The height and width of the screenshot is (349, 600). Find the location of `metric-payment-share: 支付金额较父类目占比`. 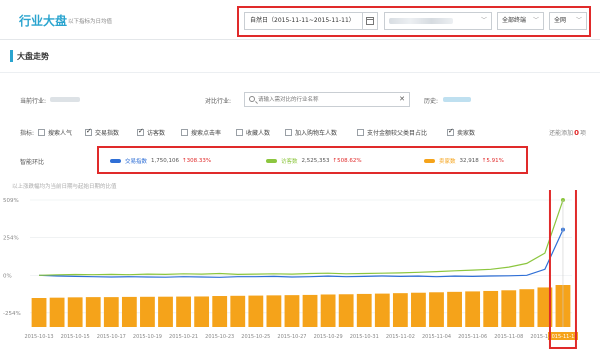

metric-payment-share: 支付金额较父类目占比 is located at coordinates (392, 132).